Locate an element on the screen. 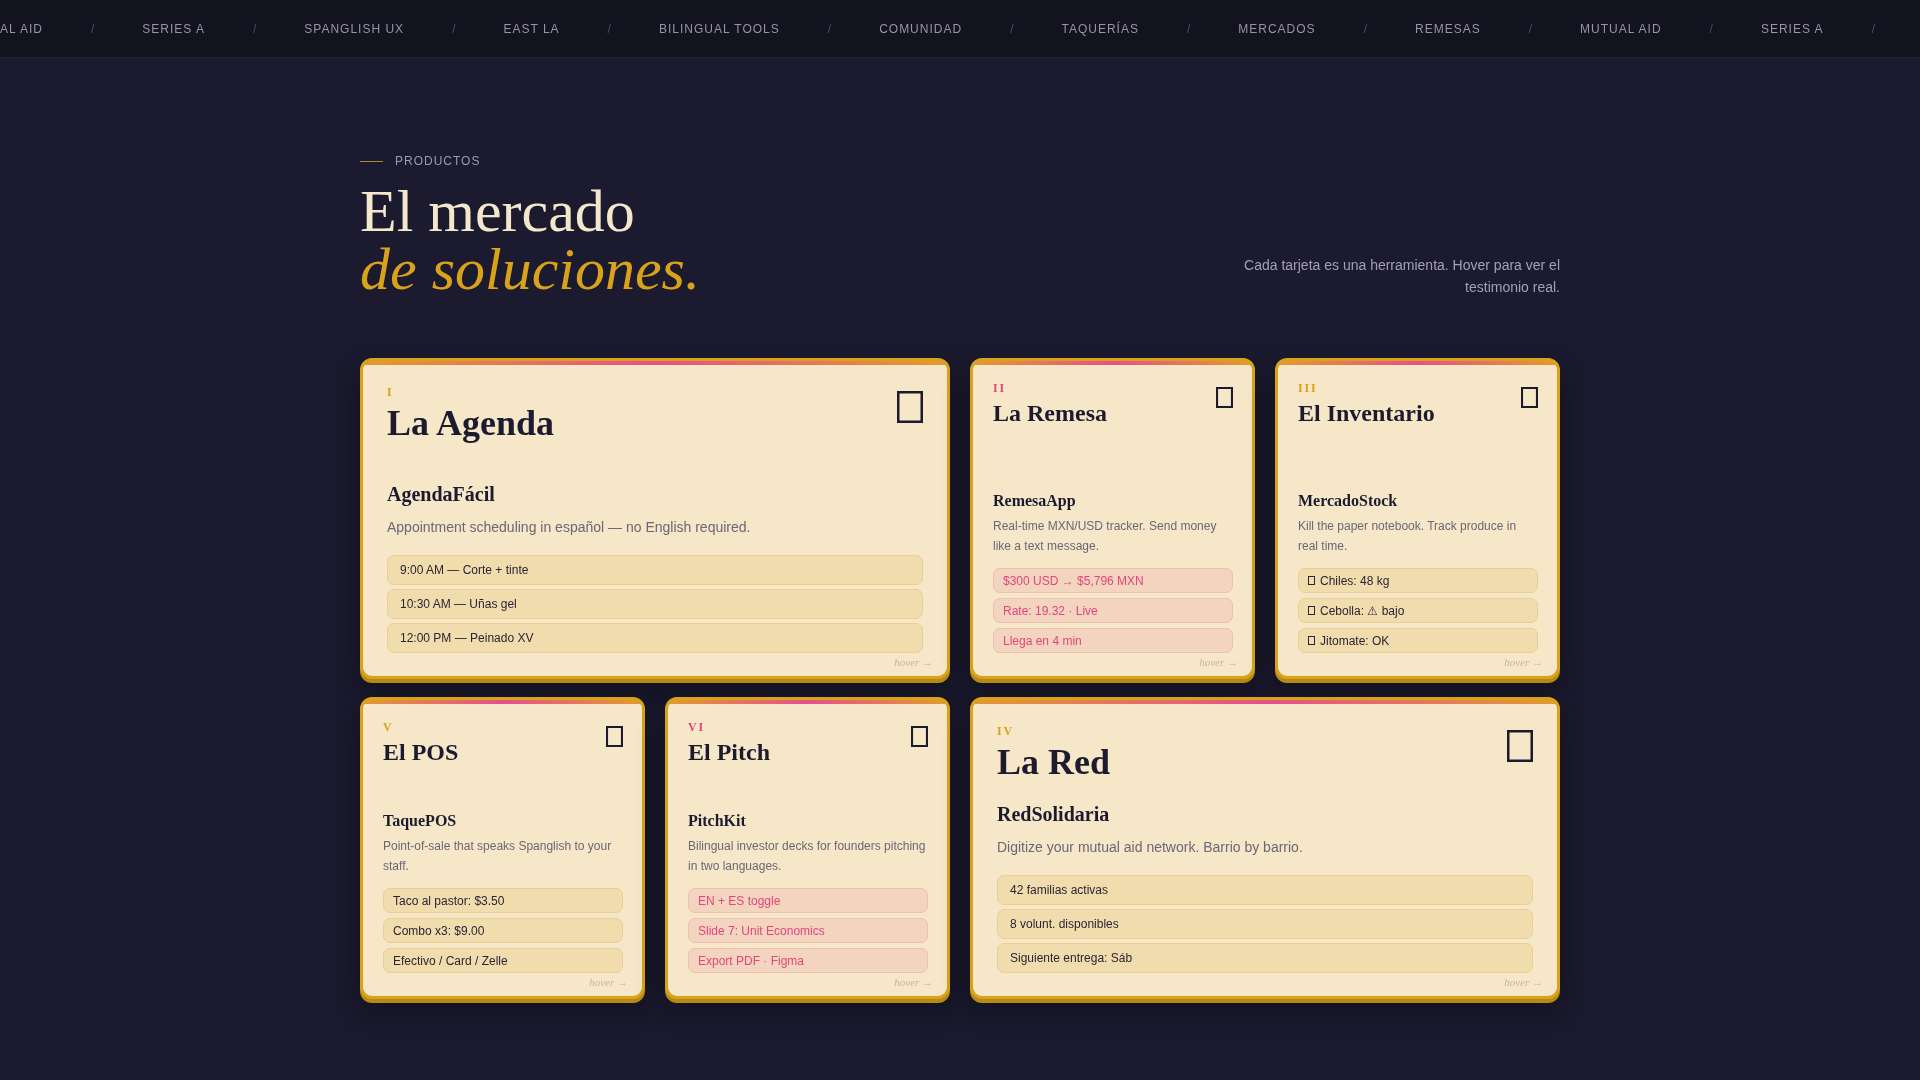 The image size is (1920, 1080). ticker-label: SPANGLISH UX is located at coordinates (354, 28).